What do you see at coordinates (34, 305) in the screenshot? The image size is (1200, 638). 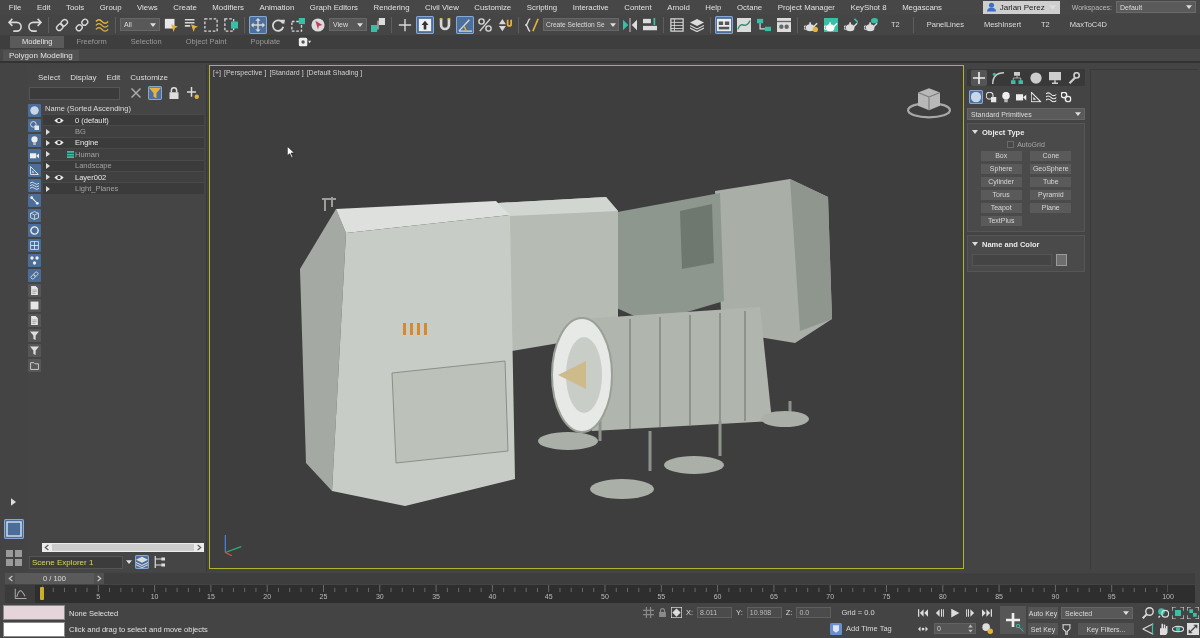 I see `square-icon` at bounding box center [34, 305].